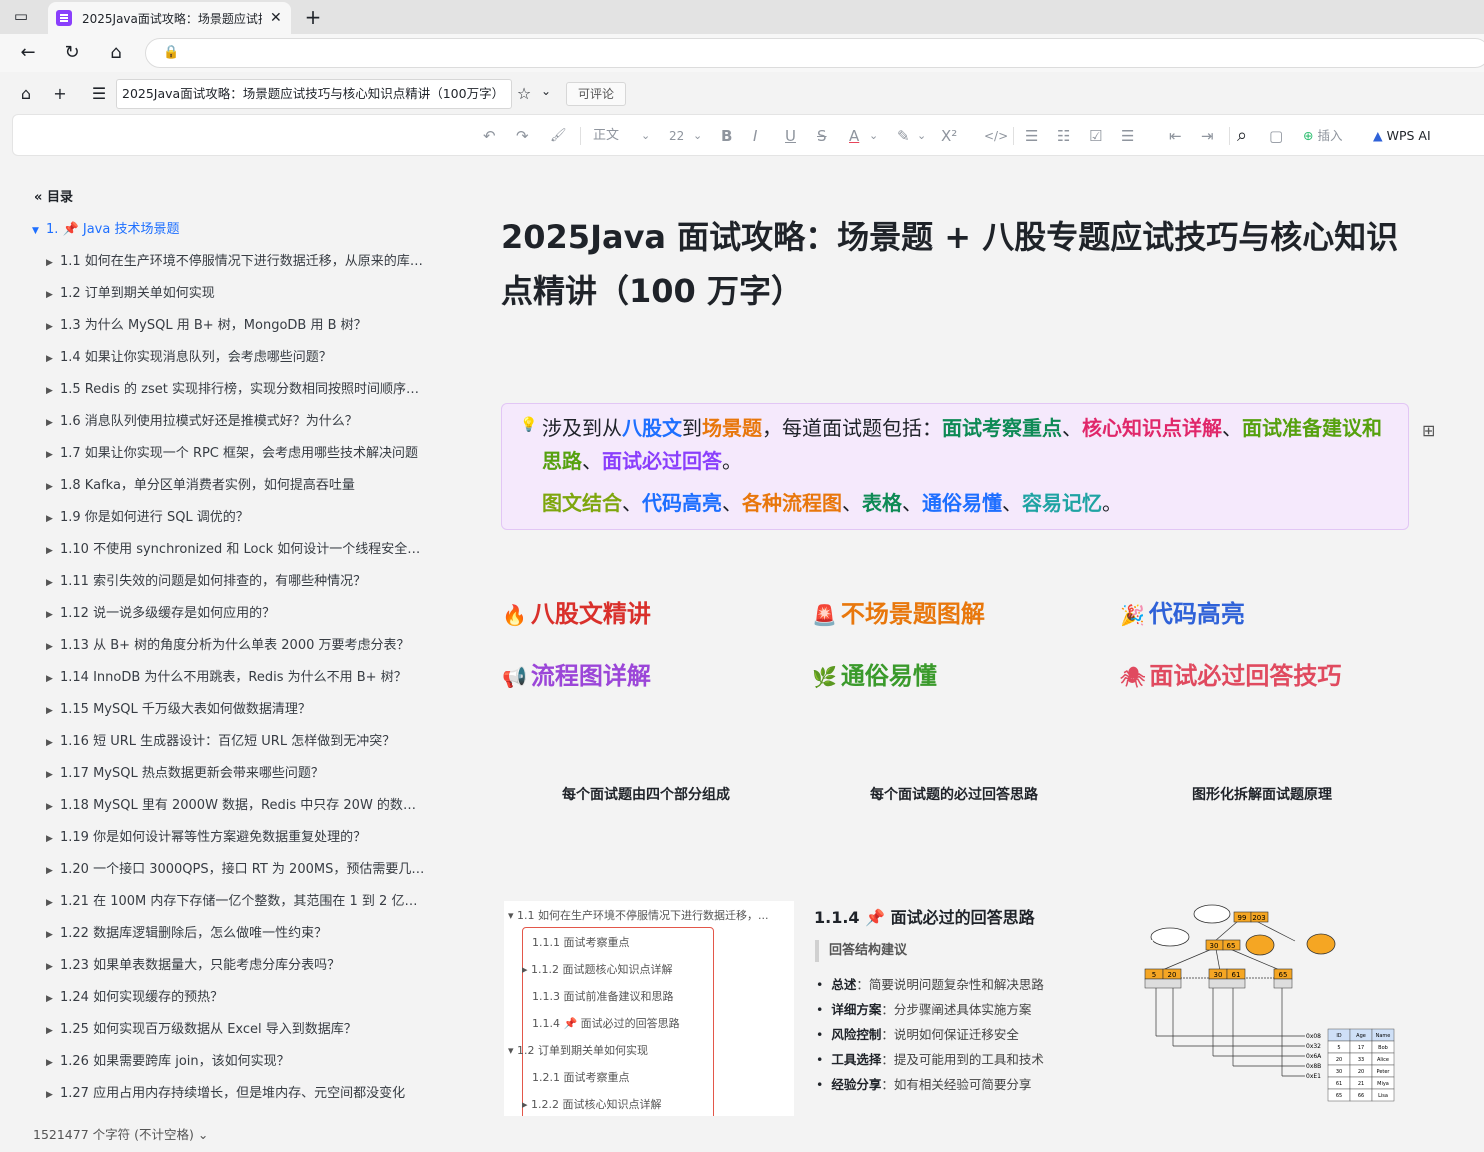  I want to click on undo-icon: ↶, so click(489, 136).